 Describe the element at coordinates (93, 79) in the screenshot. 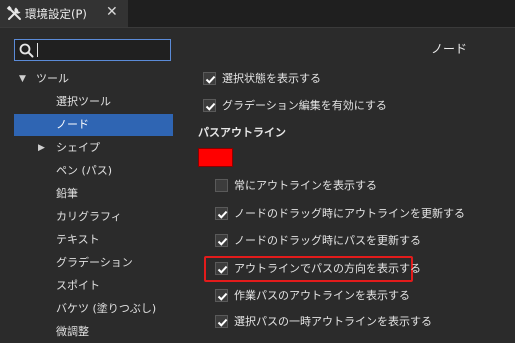

I see `tree-item-tools: ▼ ツール` at that location.